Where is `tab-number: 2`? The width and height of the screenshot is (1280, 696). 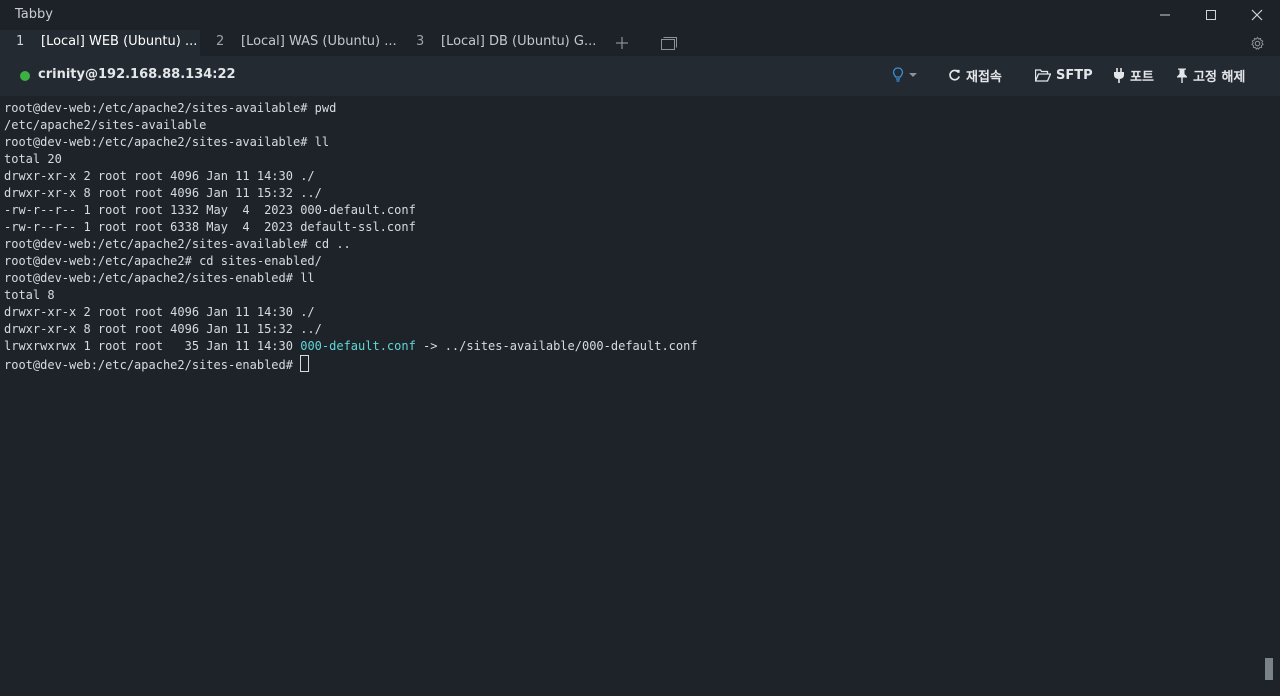
tab-number: 2 is located at coordinates (220, 41).